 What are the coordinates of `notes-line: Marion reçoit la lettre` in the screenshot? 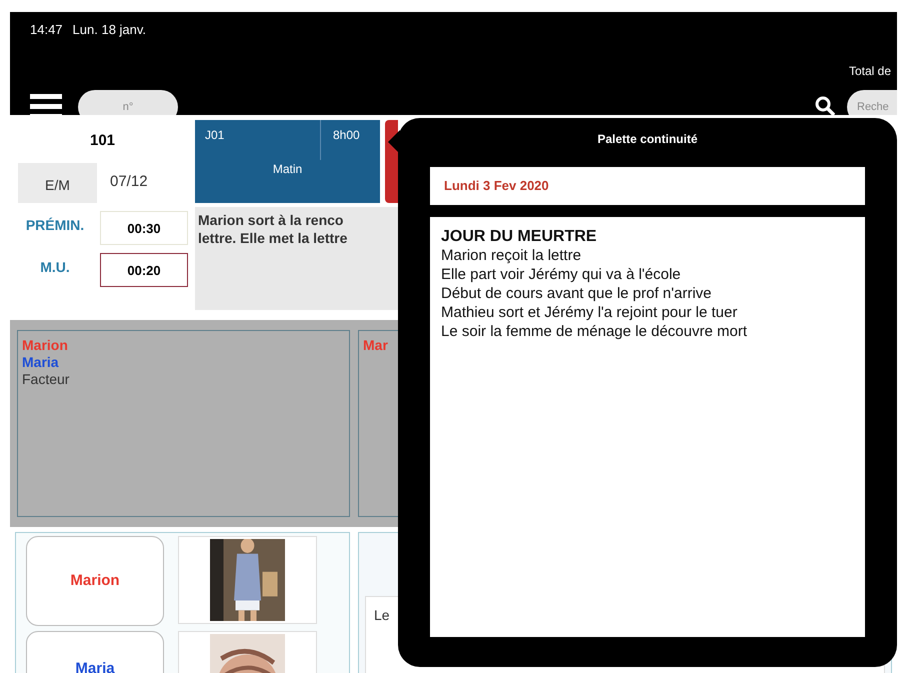 It's located at (511, 255).